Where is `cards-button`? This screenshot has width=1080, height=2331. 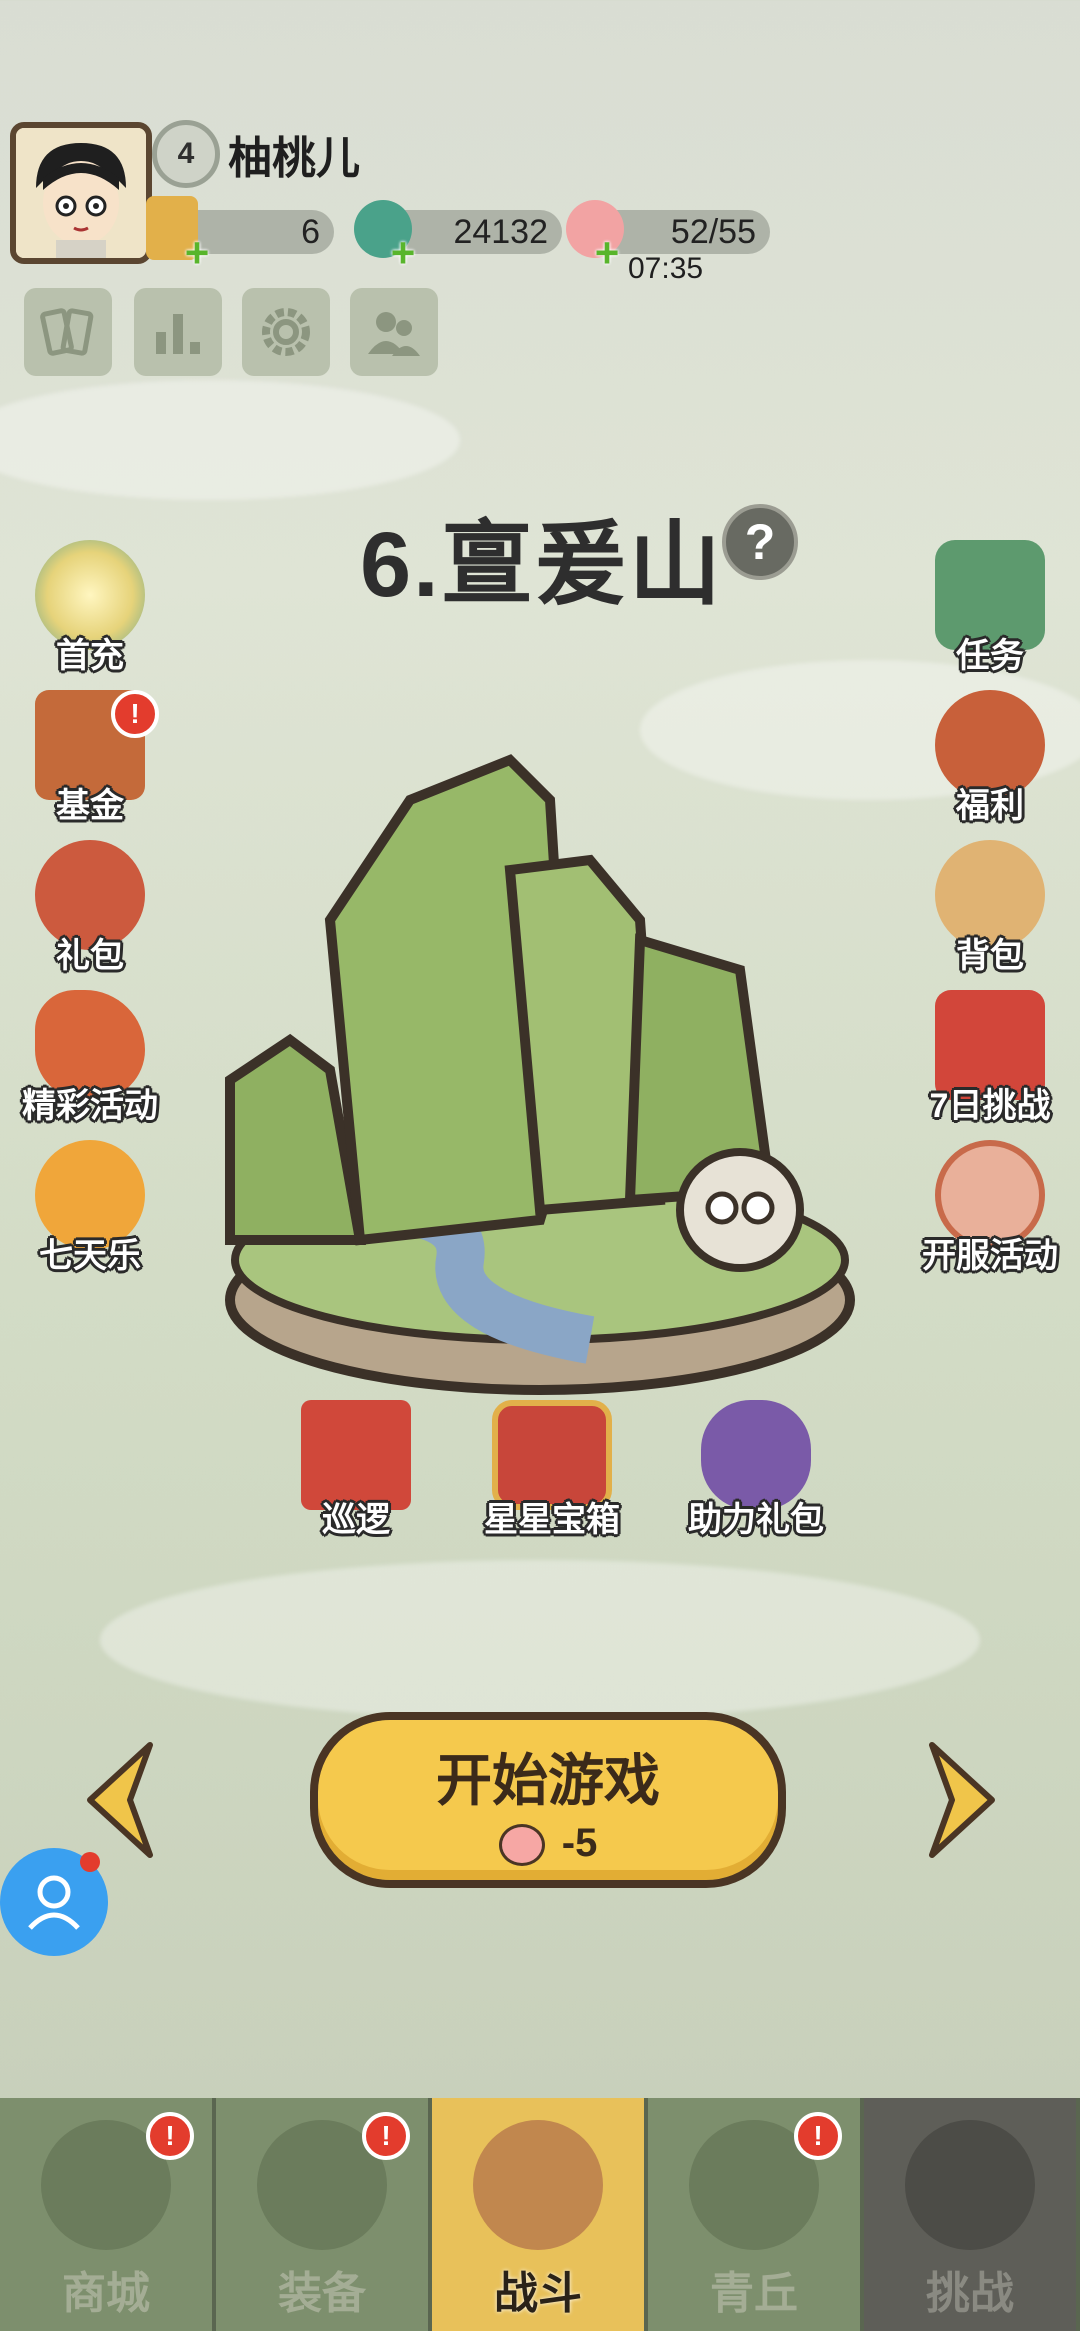
cards-button is located at coordinates (68, 332).